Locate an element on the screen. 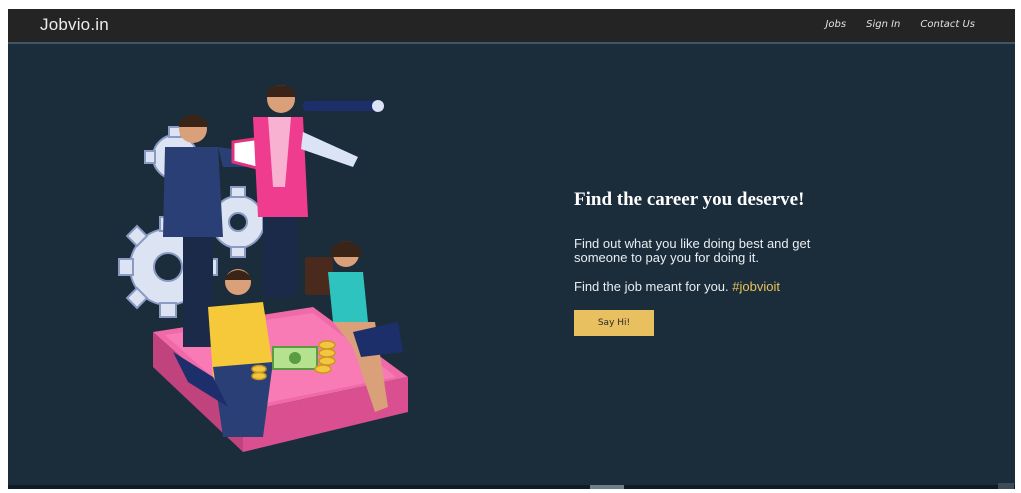 The width and height of the screenshot is (1021, 493). telescope-icon is located at coordinates (340, 106).